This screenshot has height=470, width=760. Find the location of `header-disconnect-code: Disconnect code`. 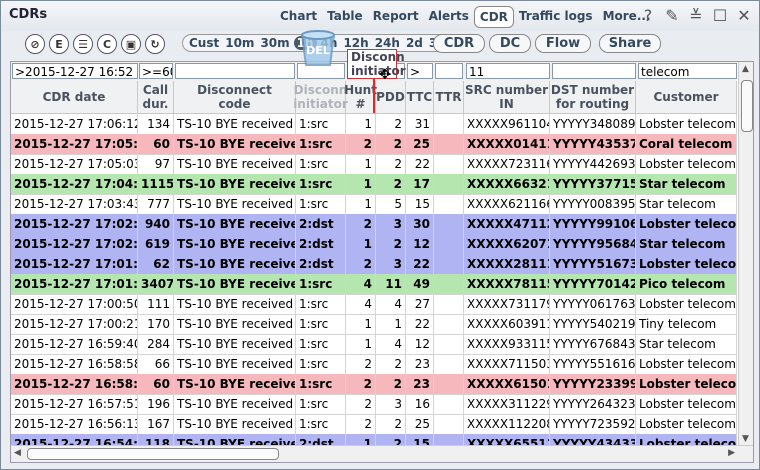

header-disconnect-code: Disconnect code is located at coordinates (235, 97).